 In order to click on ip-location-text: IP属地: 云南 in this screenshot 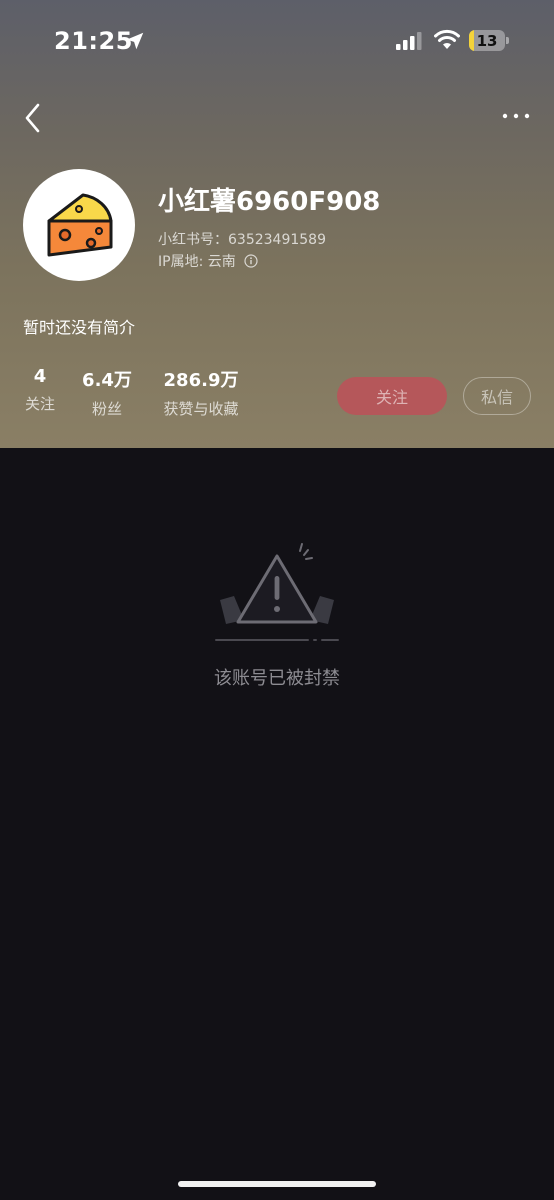, I will do `click(197, 262)`.